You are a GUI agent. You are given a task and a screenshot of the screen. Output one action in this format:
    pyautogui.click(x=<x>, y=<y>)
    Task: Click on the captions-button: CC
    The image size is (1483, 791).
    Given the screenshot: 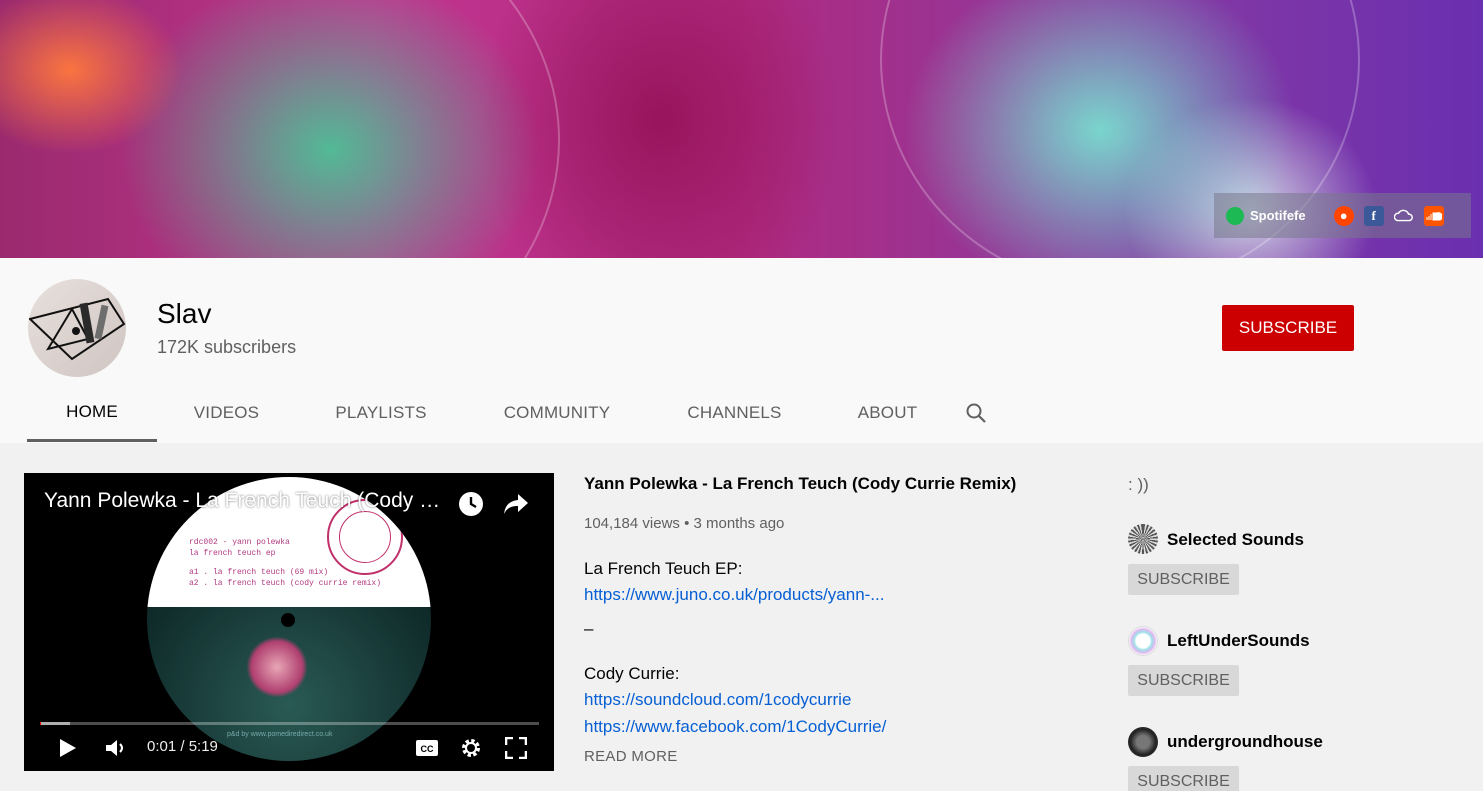 What is the action you would take?
    pyautogui.click(x=427, y=748)
    